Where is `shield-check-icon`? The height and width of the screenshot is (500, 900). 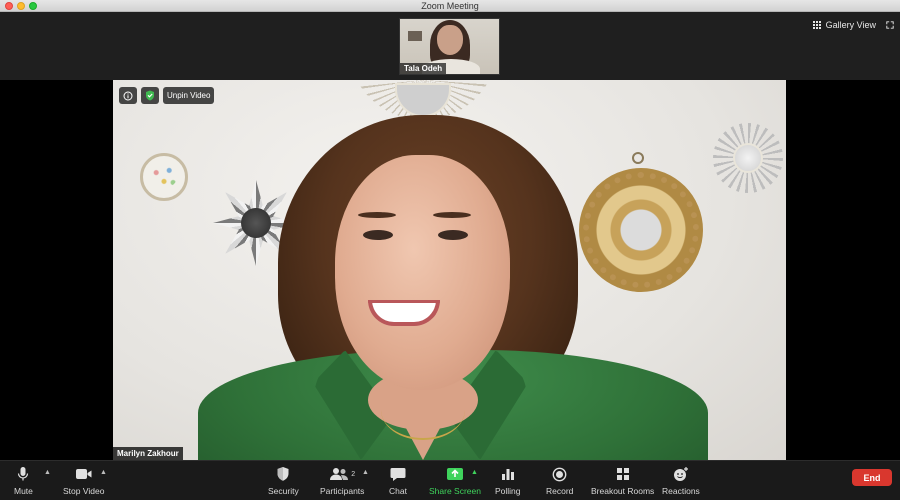 shield-check-icon is located at coordinates (150, 95).